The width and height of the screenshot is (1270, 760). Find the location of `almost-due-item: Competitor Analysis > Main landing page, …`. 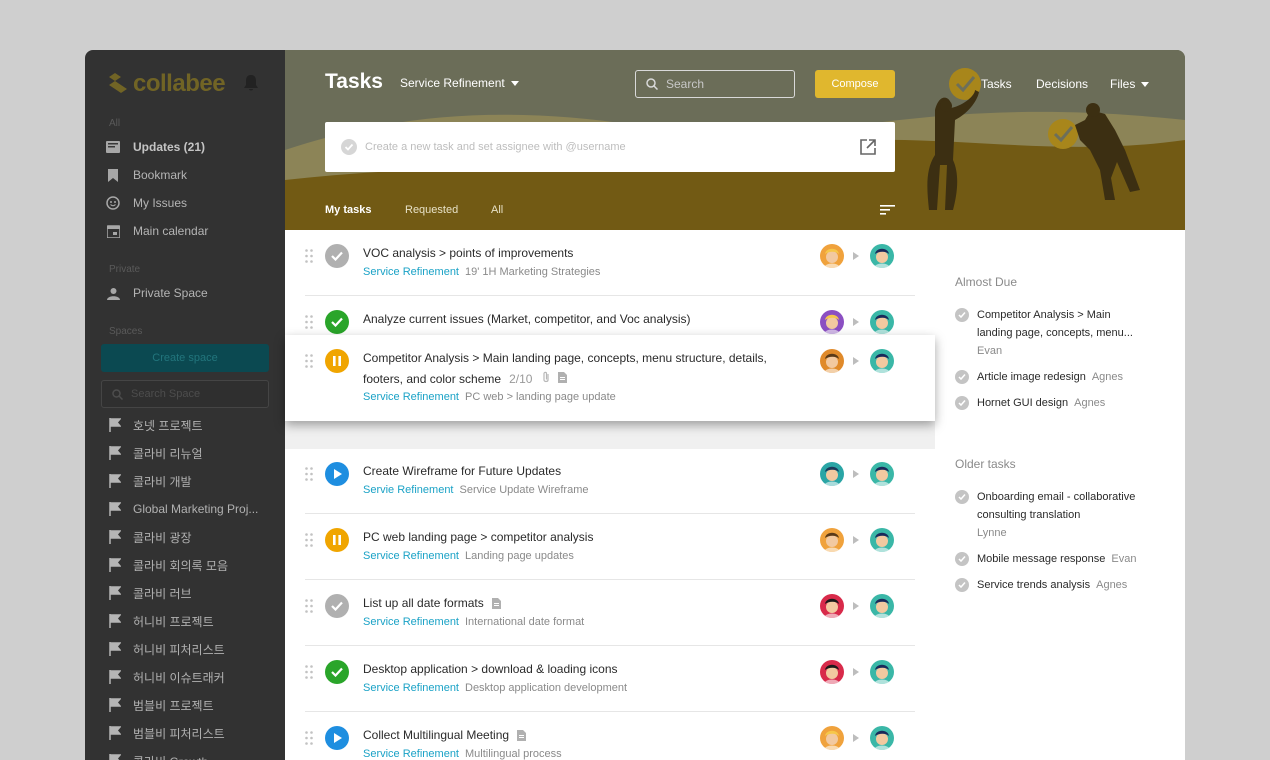

almost-due-item: Competitor Analysis > Main landing page, … is located at coordinates (1055, 333).